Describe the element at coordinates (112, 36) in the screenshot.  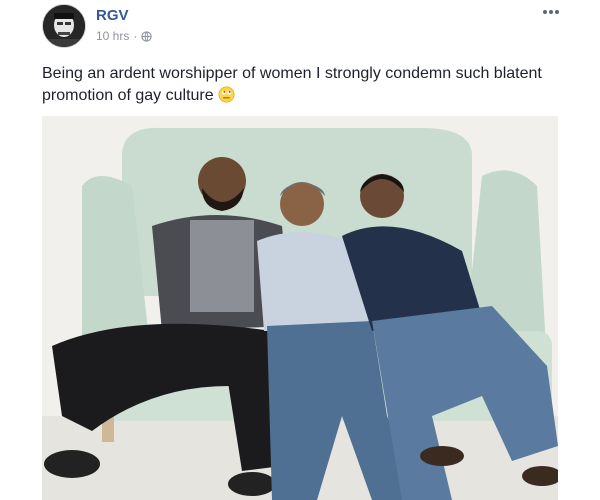
I see `timestamp-link: 10 hrs` at that location.